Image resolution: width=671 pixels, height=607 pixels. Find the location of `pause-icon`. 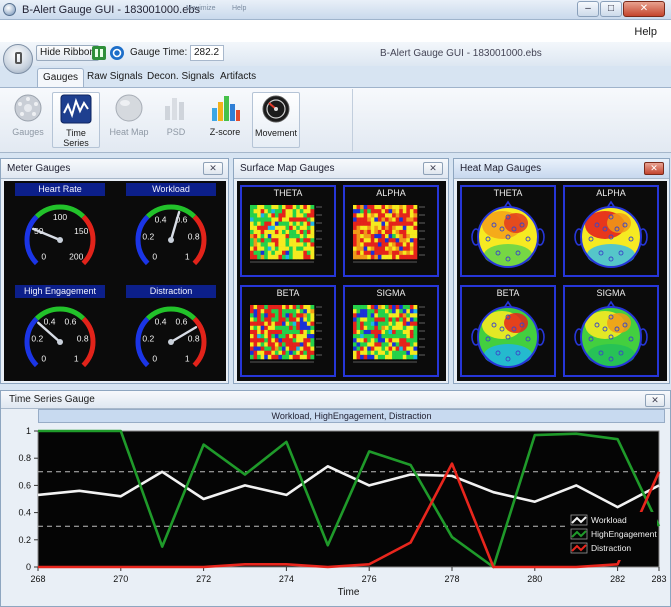

pause-icon is located at coordinates (99, 53).